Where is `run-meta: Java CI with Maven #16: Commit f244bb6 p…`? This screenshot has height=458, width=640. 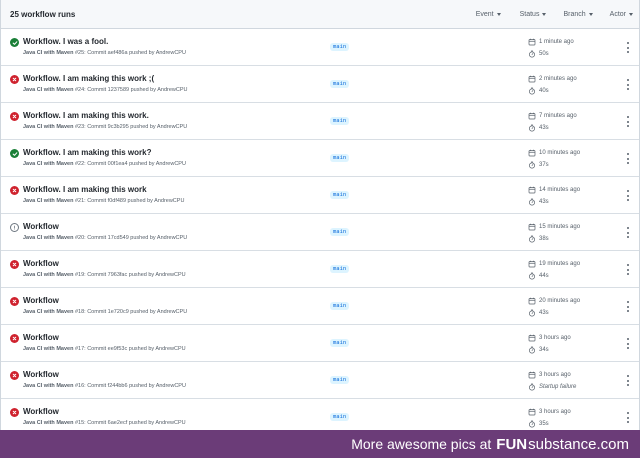 run-meta: Java CI with Maven #16: Commit f244bb6 p… is located at coordinates (104, 386).